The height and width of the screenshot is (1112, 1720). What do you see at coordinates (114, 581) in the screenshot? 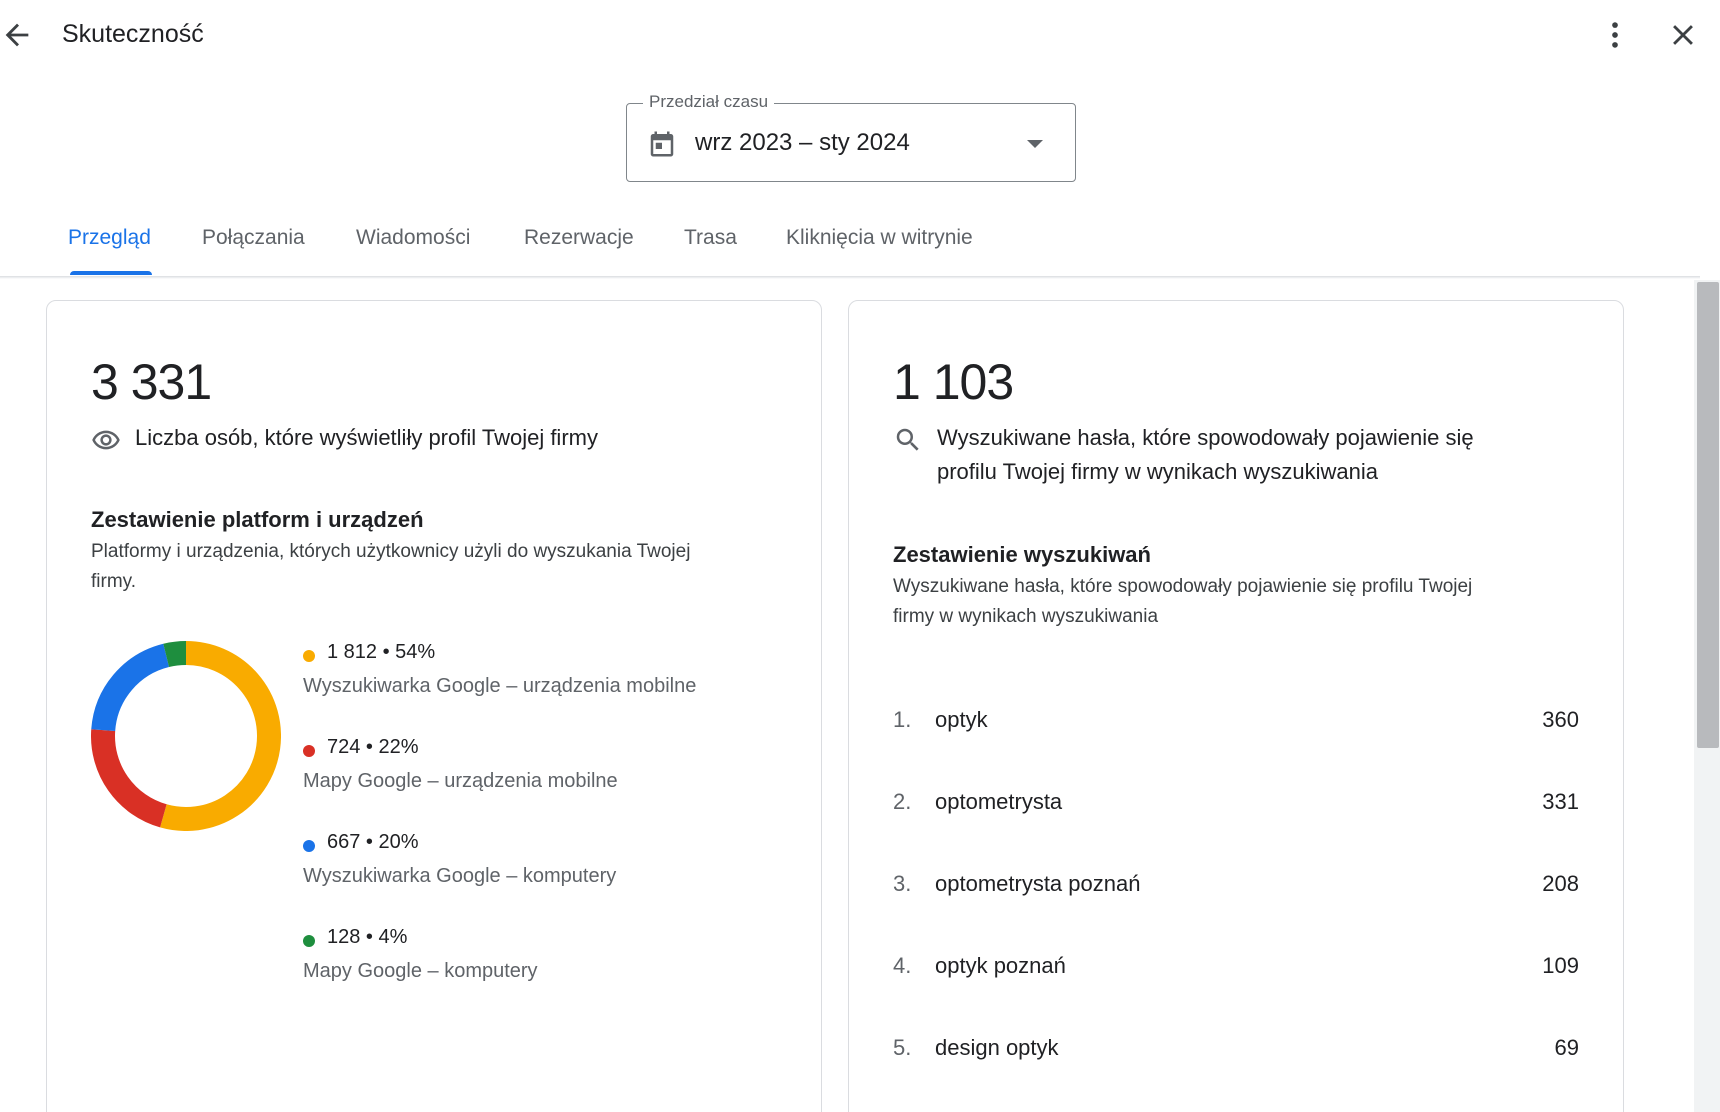
I see `platforms-section-desc-line2: firmy.` at bounding box center [114, 581].